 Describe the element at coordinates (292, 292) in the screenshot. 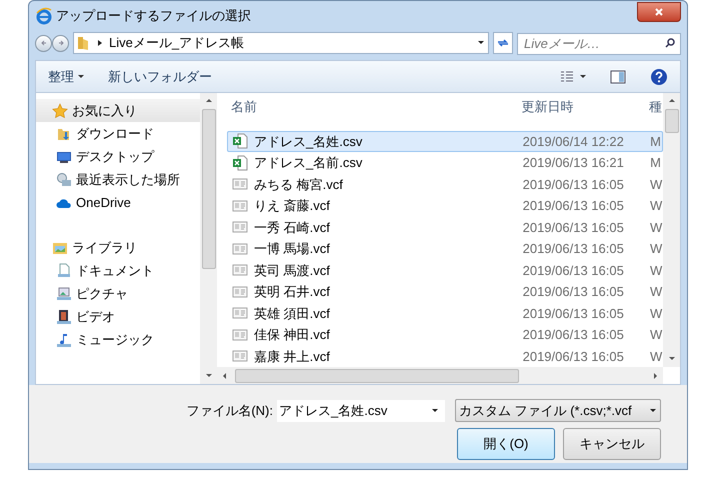

I see `file-name: 英明 石井.vcf` at that location.